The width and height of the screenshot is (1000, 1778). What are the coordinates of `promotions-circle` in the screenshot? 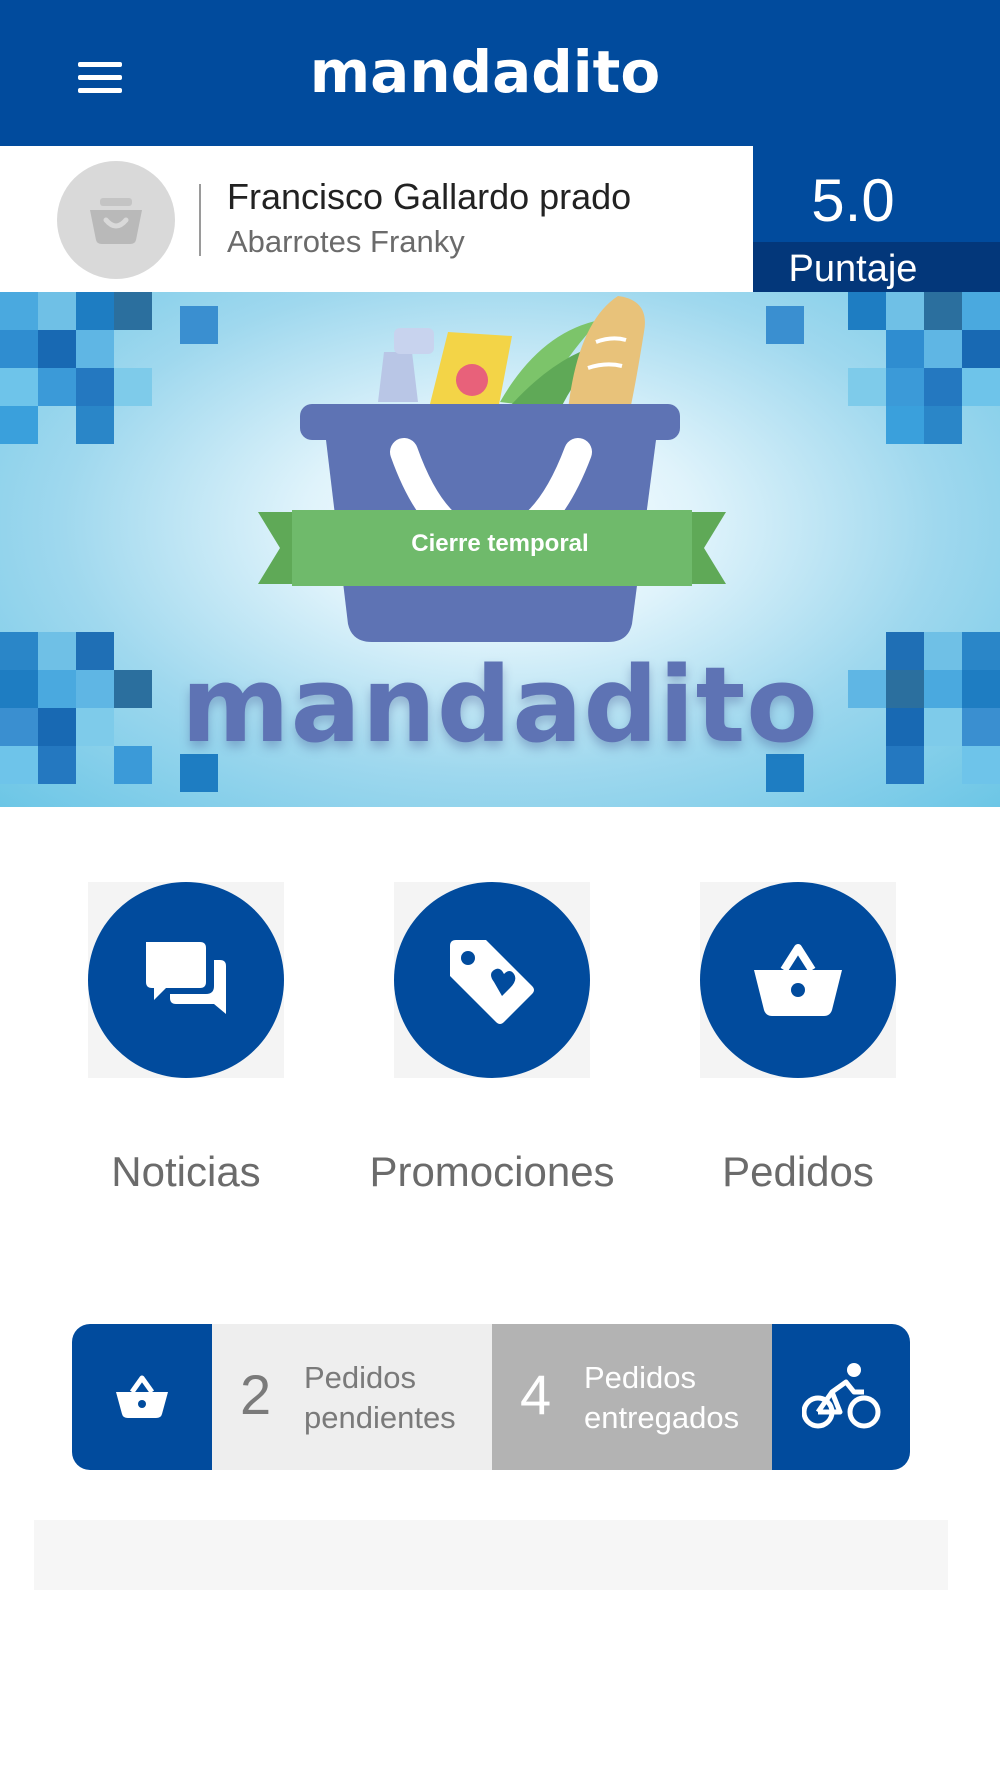 It's located at (492, 980).